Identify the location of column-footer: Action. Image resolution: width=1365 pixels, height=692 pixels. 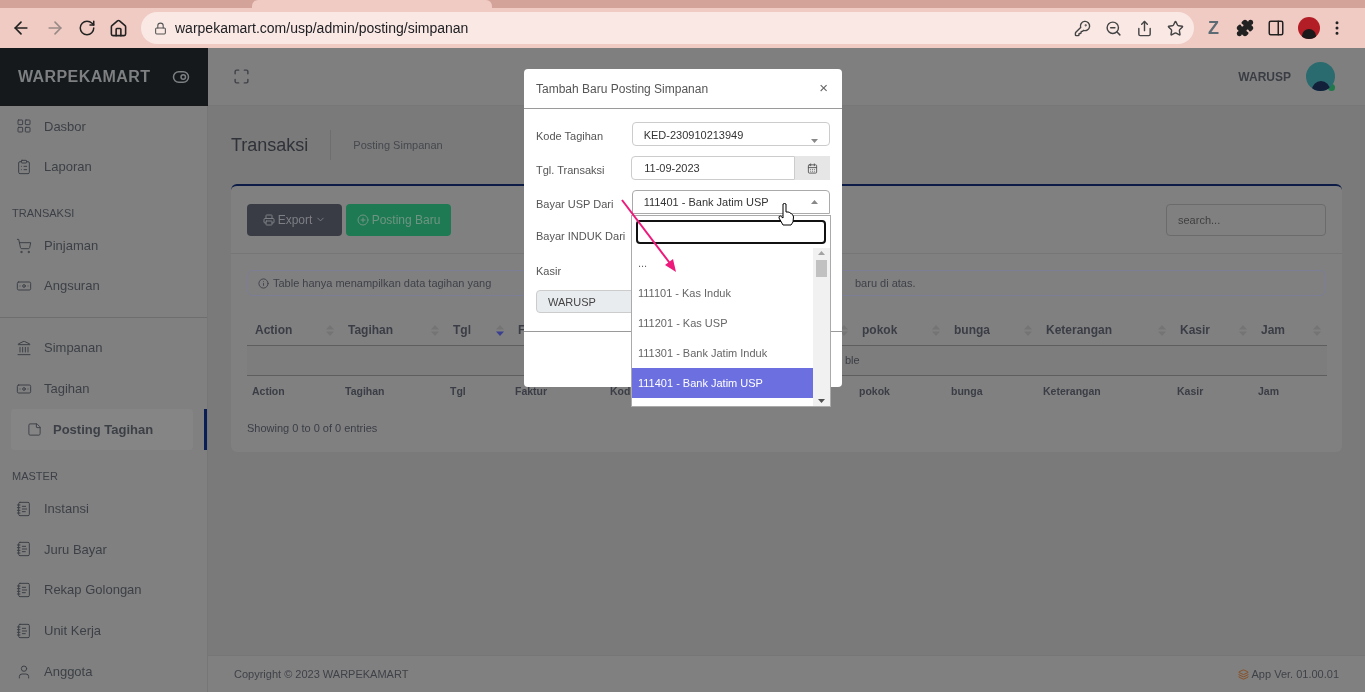
(268, 391).